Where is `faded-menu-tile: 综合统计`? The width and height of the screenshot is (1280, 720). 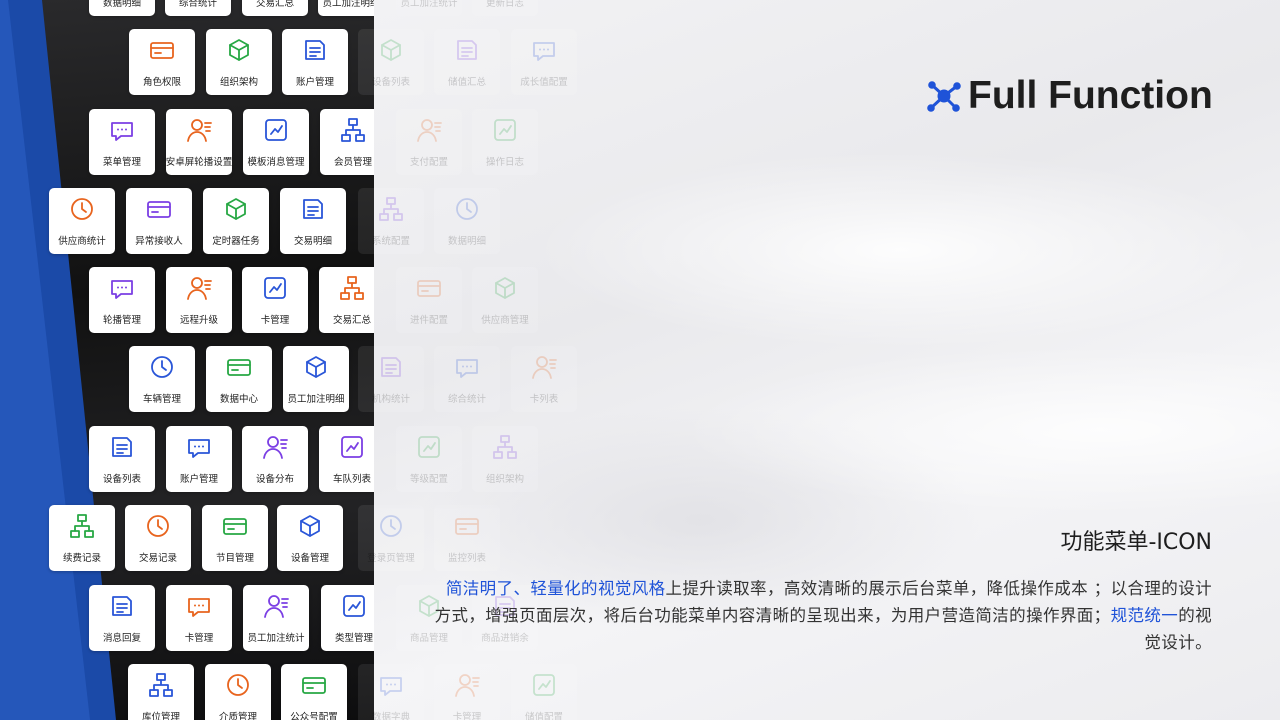
faded-menu-tile: 综合统计 is located at coordinates (467, 379).